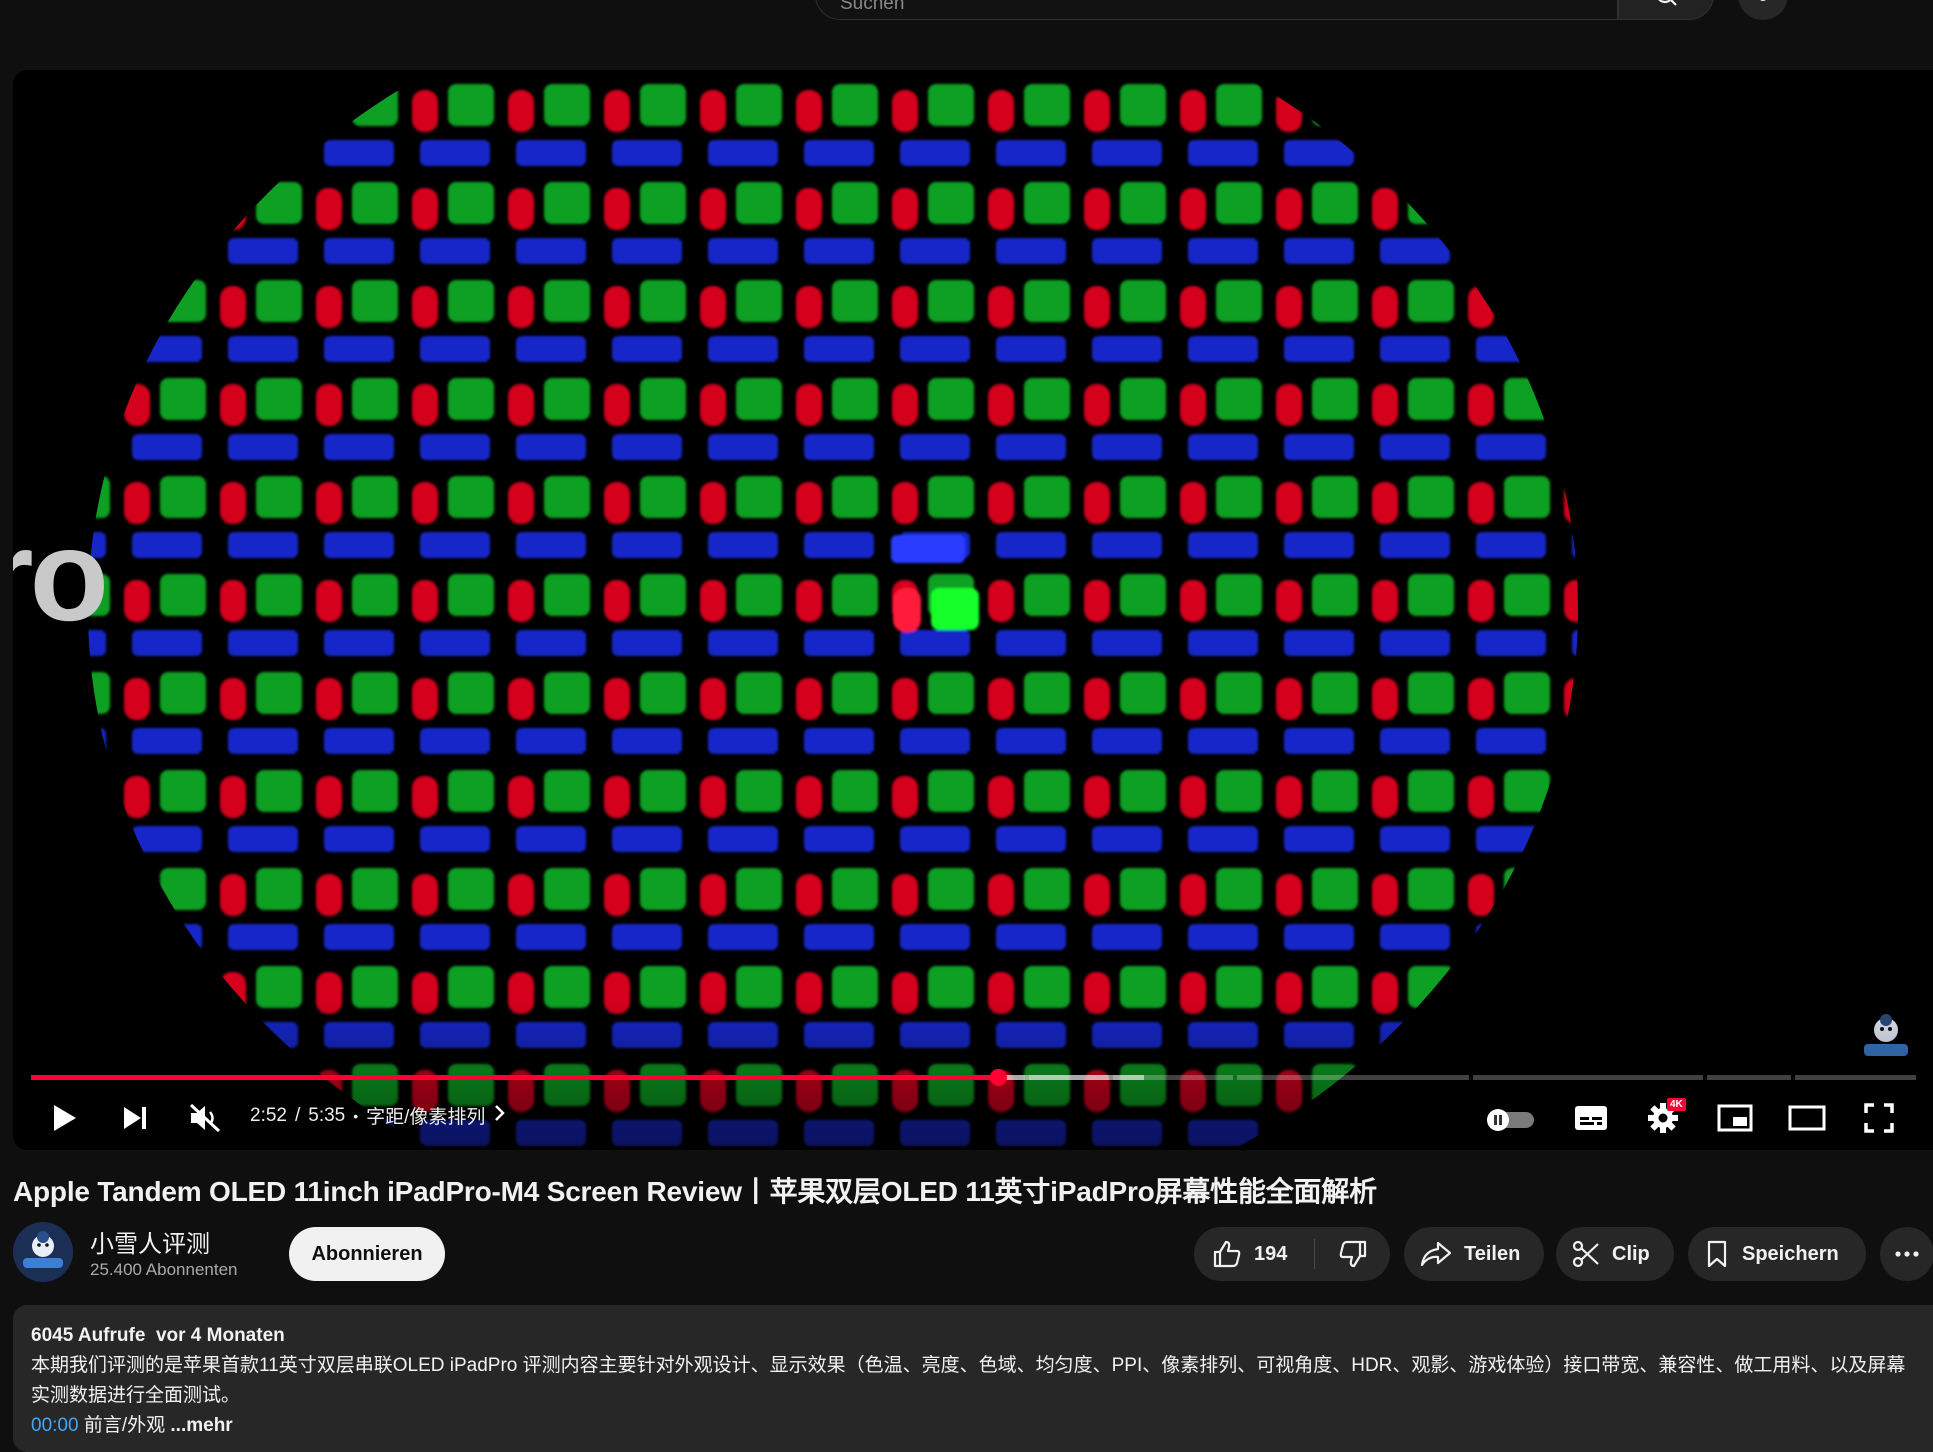 The width and height of the screenshot is (1933, 1452). I want to click on thumbs-down-icon, so click(1353, 1254).